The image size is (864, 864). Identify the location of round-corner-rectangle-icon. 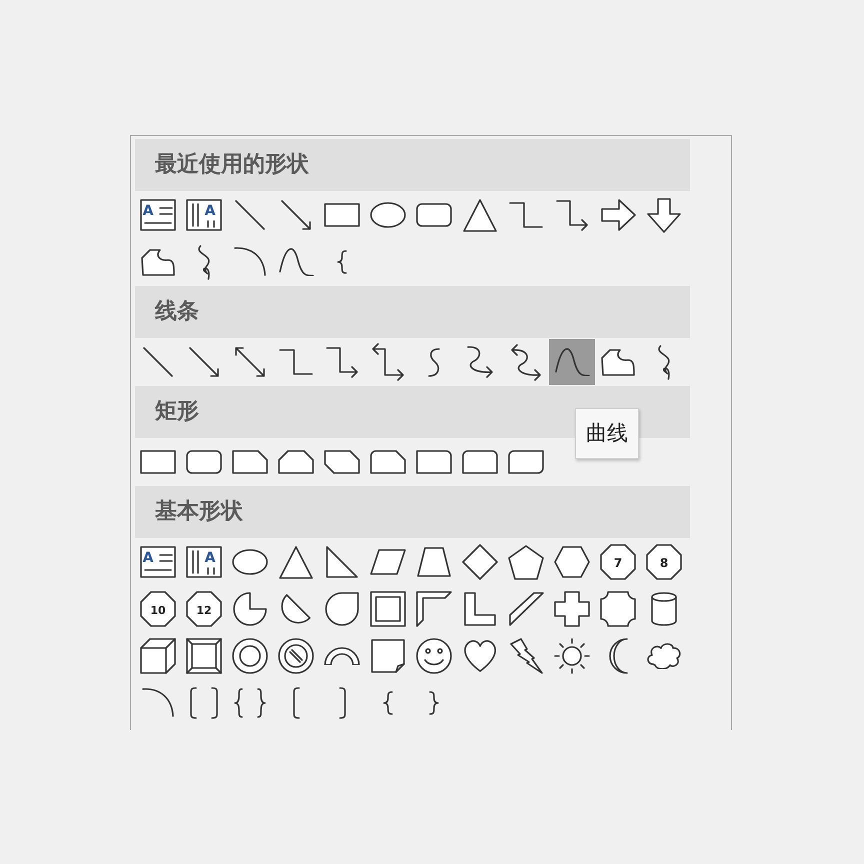
(434, 462).